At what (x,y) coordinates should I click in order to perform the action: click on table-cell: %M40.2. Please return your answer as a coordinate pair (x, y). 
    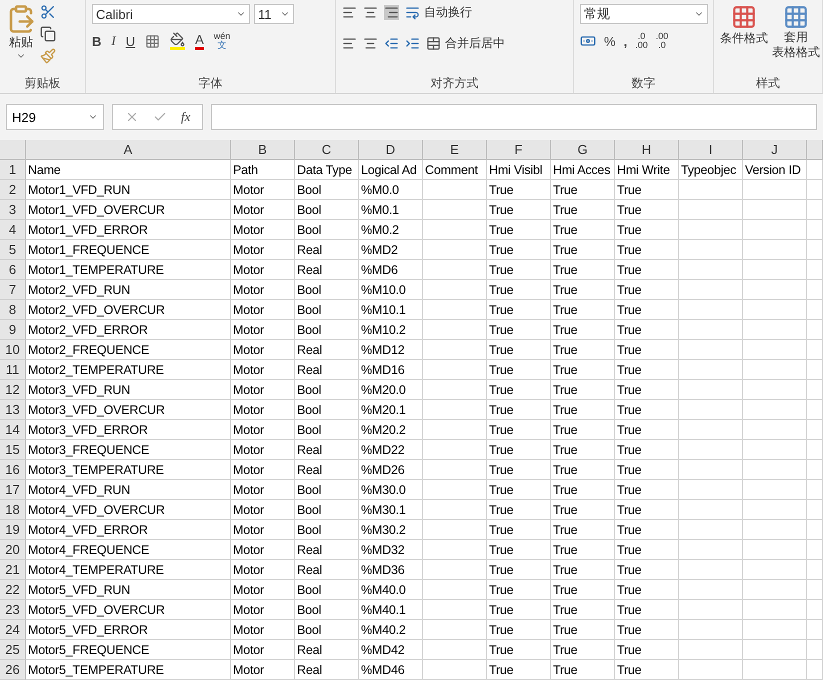
    Looking at the image, I should click on (391, 630).